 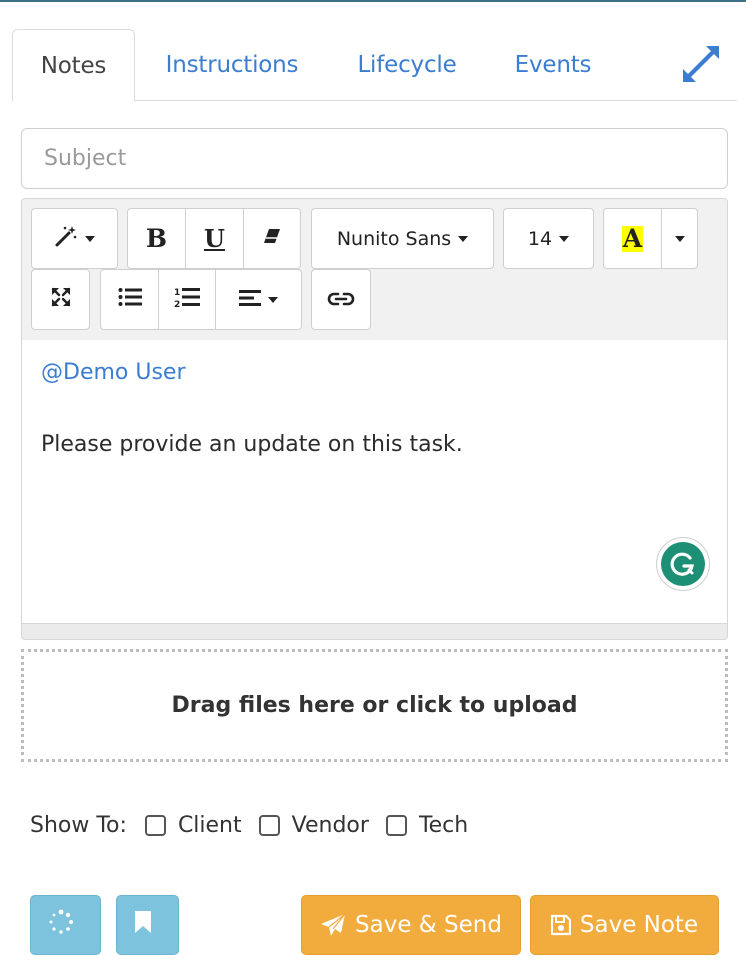 I want to click on numbered-list-button: 1 2, so click(x=187, y=299).